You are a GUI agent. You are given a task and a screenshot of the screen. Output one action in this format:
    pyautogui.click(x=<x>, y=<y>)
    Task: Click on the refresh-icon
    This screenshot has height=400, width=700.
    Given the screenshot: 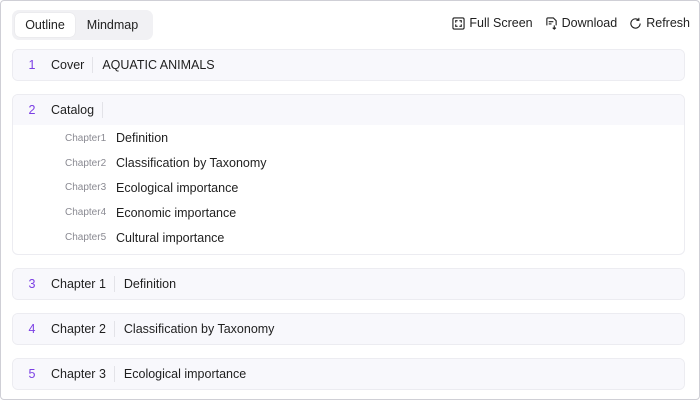 What is the action you would take?
    pyautogui.click(x=635, y=23)
    